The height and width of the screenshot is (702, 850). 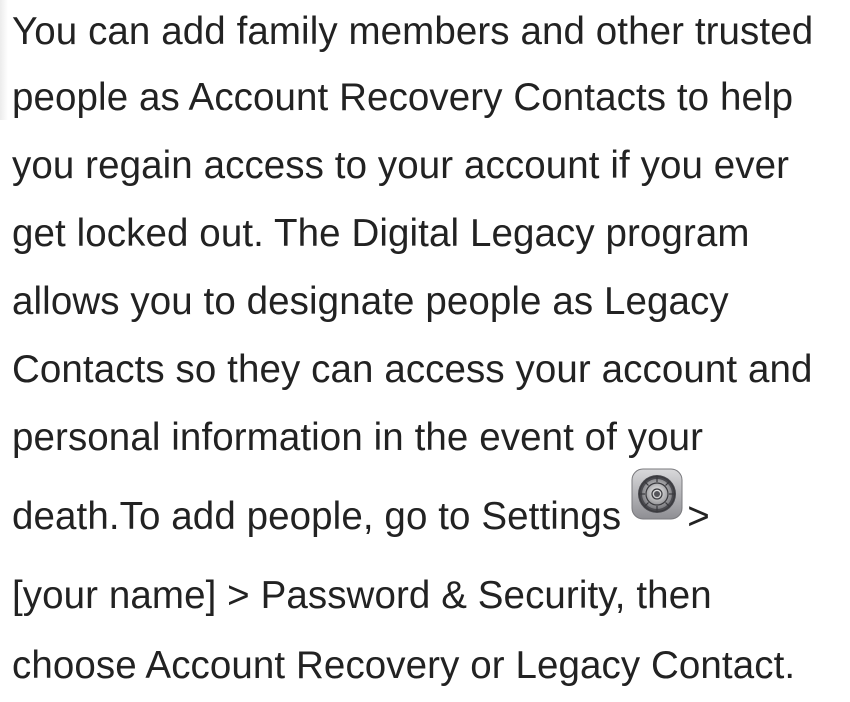 I want to click on page-edge-shadow, so click(x=4, y=60).